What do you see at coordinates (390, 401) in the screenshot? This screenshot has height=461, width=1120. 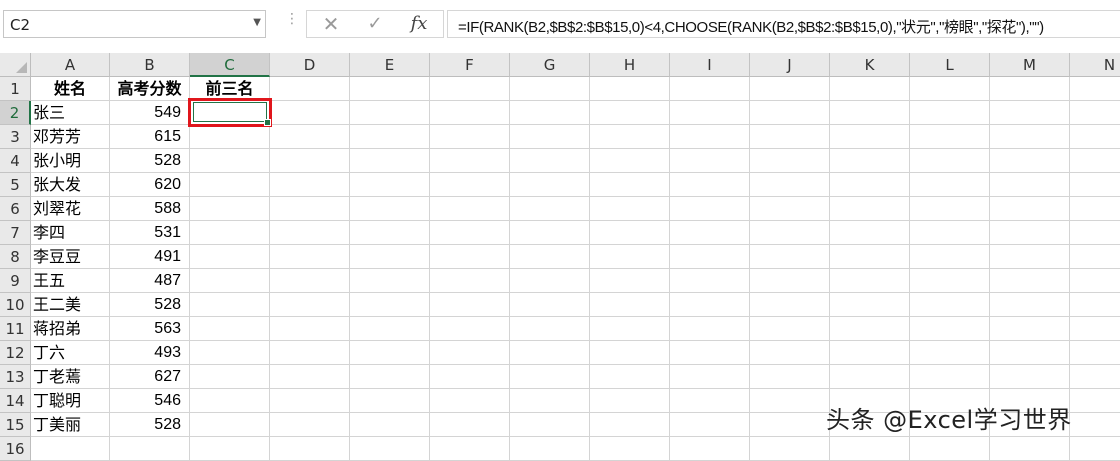 I see `cell-e14` at bounding box center [390, 401].